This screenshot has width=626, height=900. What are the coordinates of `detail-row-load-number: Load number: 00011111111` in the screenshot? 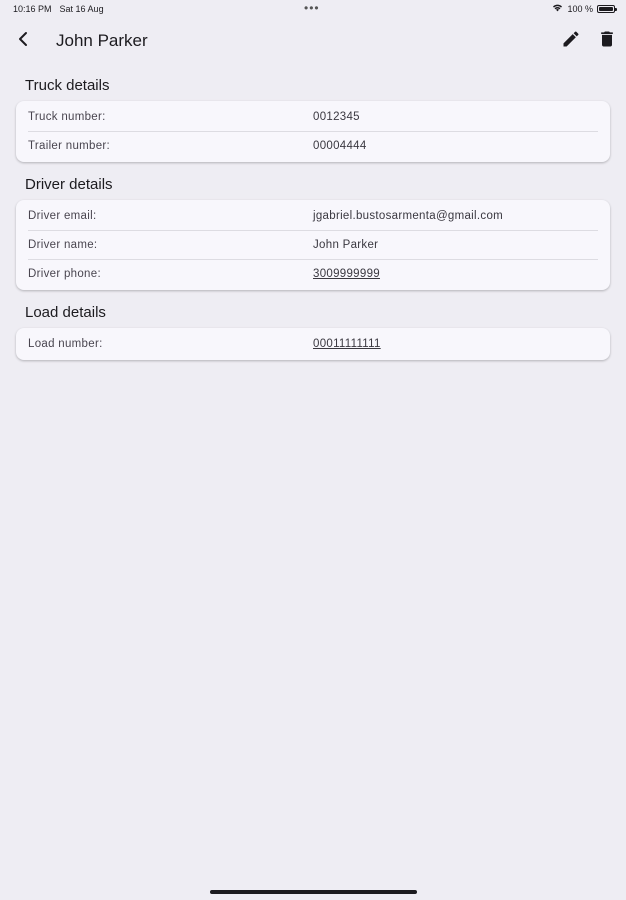 It's located at (313, 344).